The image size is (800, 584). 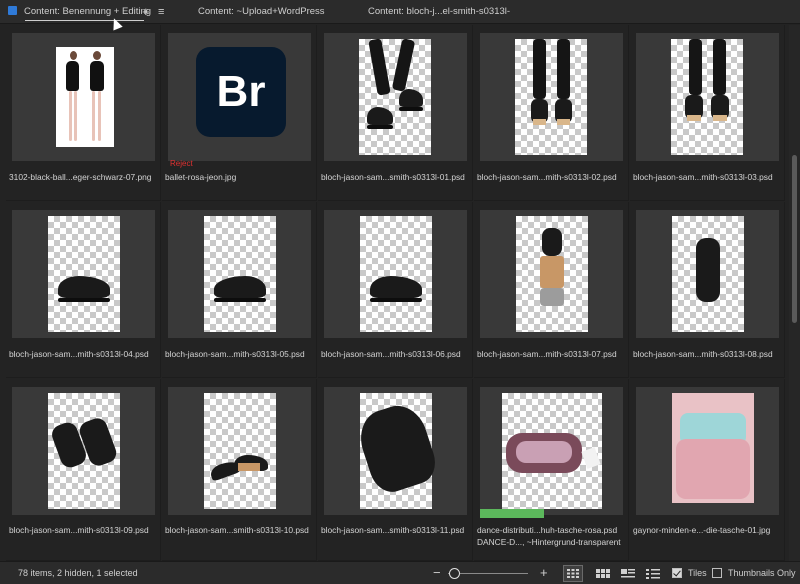 What do you see at coordinates (547, 177) in the screenshot?
I see `filename-label: bloch-jason-sam...mith-s0313l-02.psd` at bounding box center [547, 177].